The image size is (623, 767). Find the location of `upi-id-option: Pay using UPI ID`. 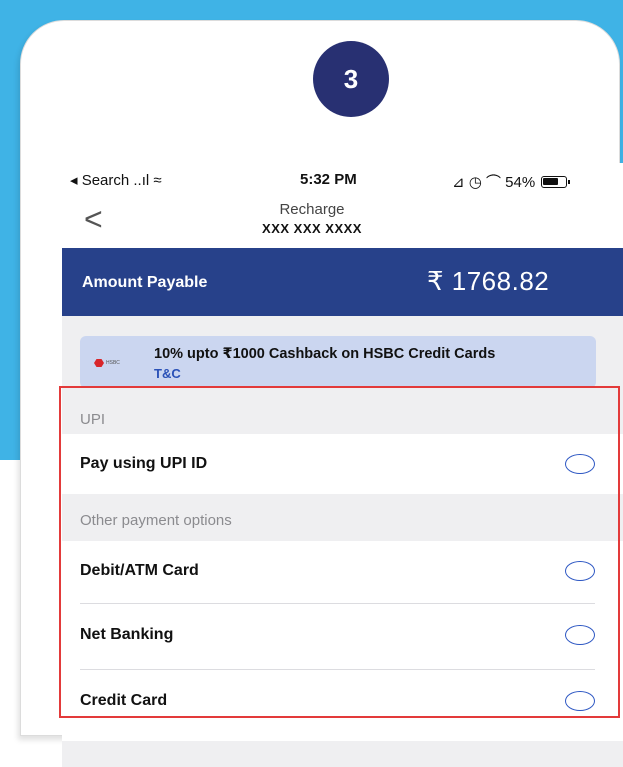

upi-id-option: Pay using UPI ID is located at coordinates (342, 464).